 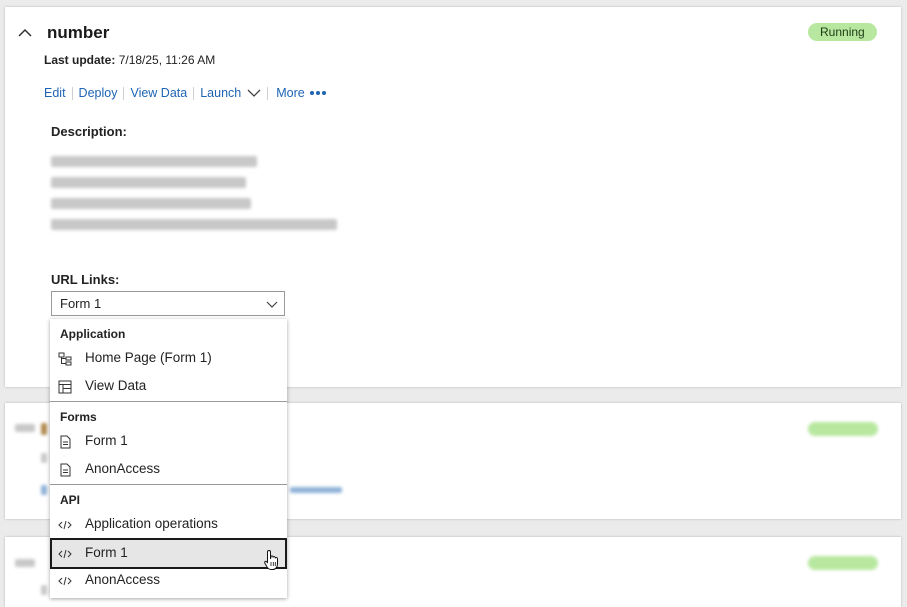 I want to click on app-title: number, so click(x=78, y=32).